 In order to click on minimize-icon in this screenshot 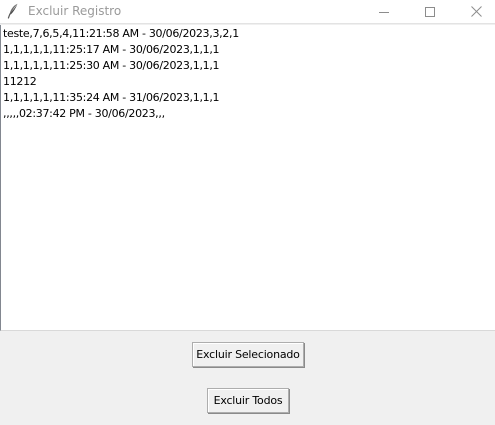, I will do `click(384, 11)`.